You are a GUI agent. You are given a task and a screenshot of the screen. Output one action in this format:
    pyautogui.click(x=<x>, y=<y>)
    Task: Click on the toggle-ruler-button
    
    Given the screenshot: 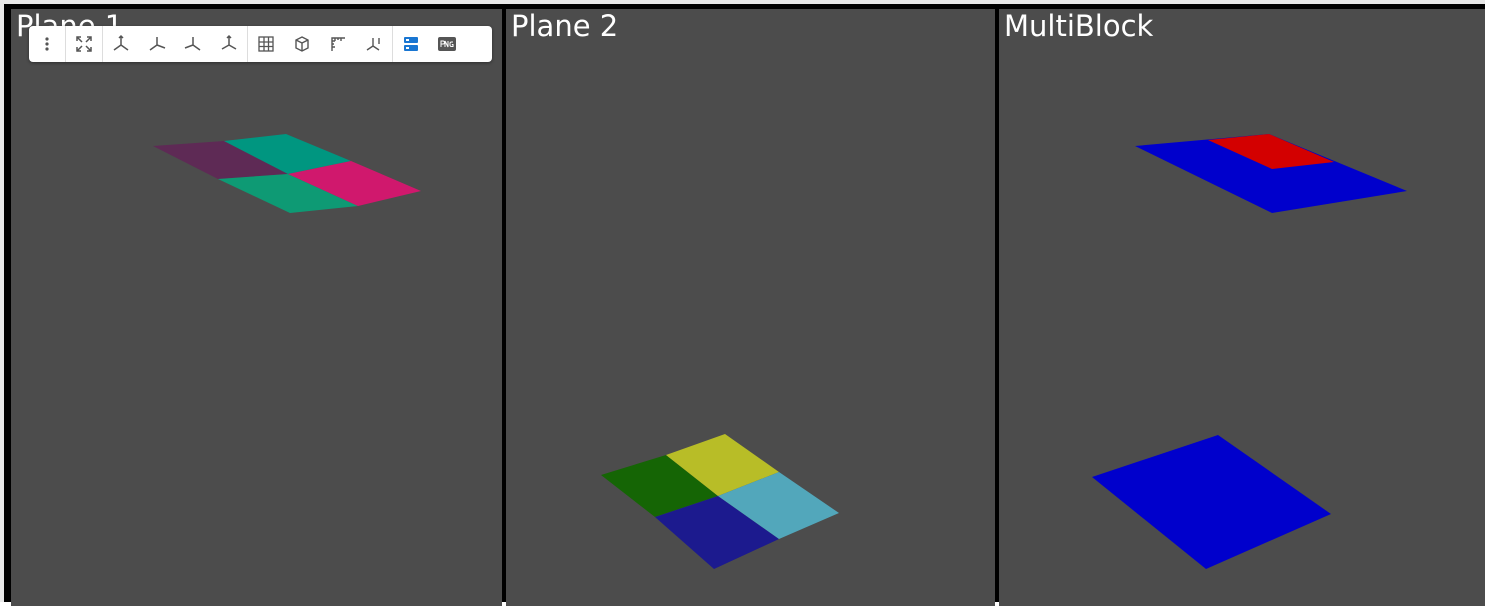 What is the action you would take?
    pyautogui.click(x=338, y=44)
    